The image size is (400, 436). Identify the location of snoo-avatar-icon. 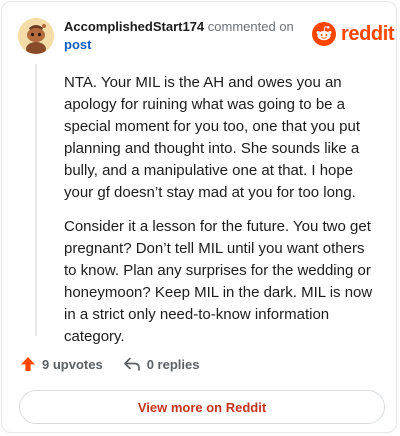
(36, 36).